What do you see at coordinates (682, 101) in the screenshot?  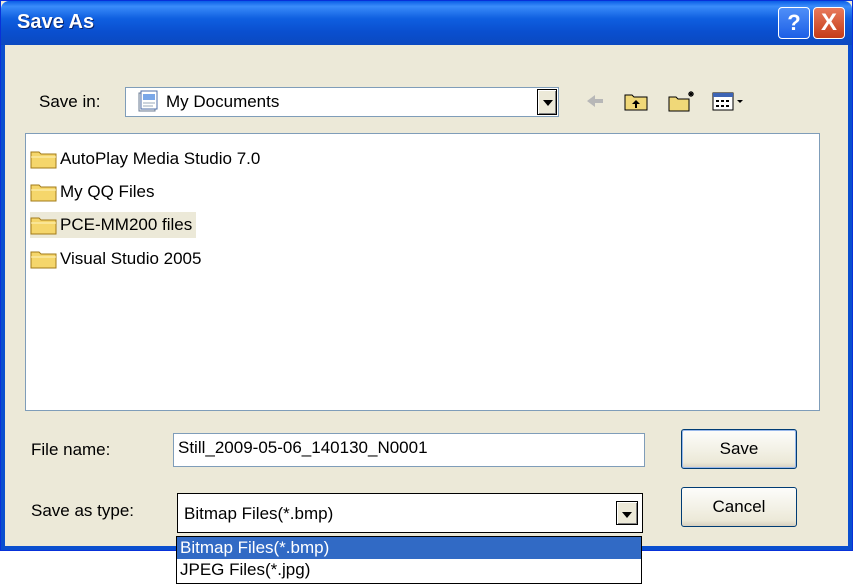 I see `new-folder-icon` at bounding box center [682, 101].